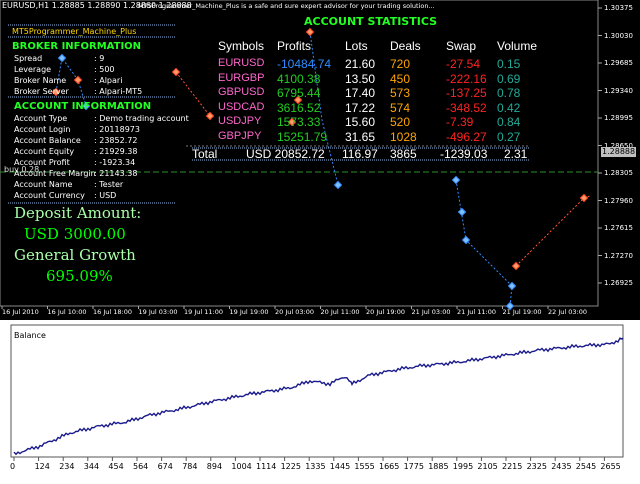 Image resolution: width=640 pixels, height=484 pixels. I want to click on balance-x-label: 2215, so click(512, 466).